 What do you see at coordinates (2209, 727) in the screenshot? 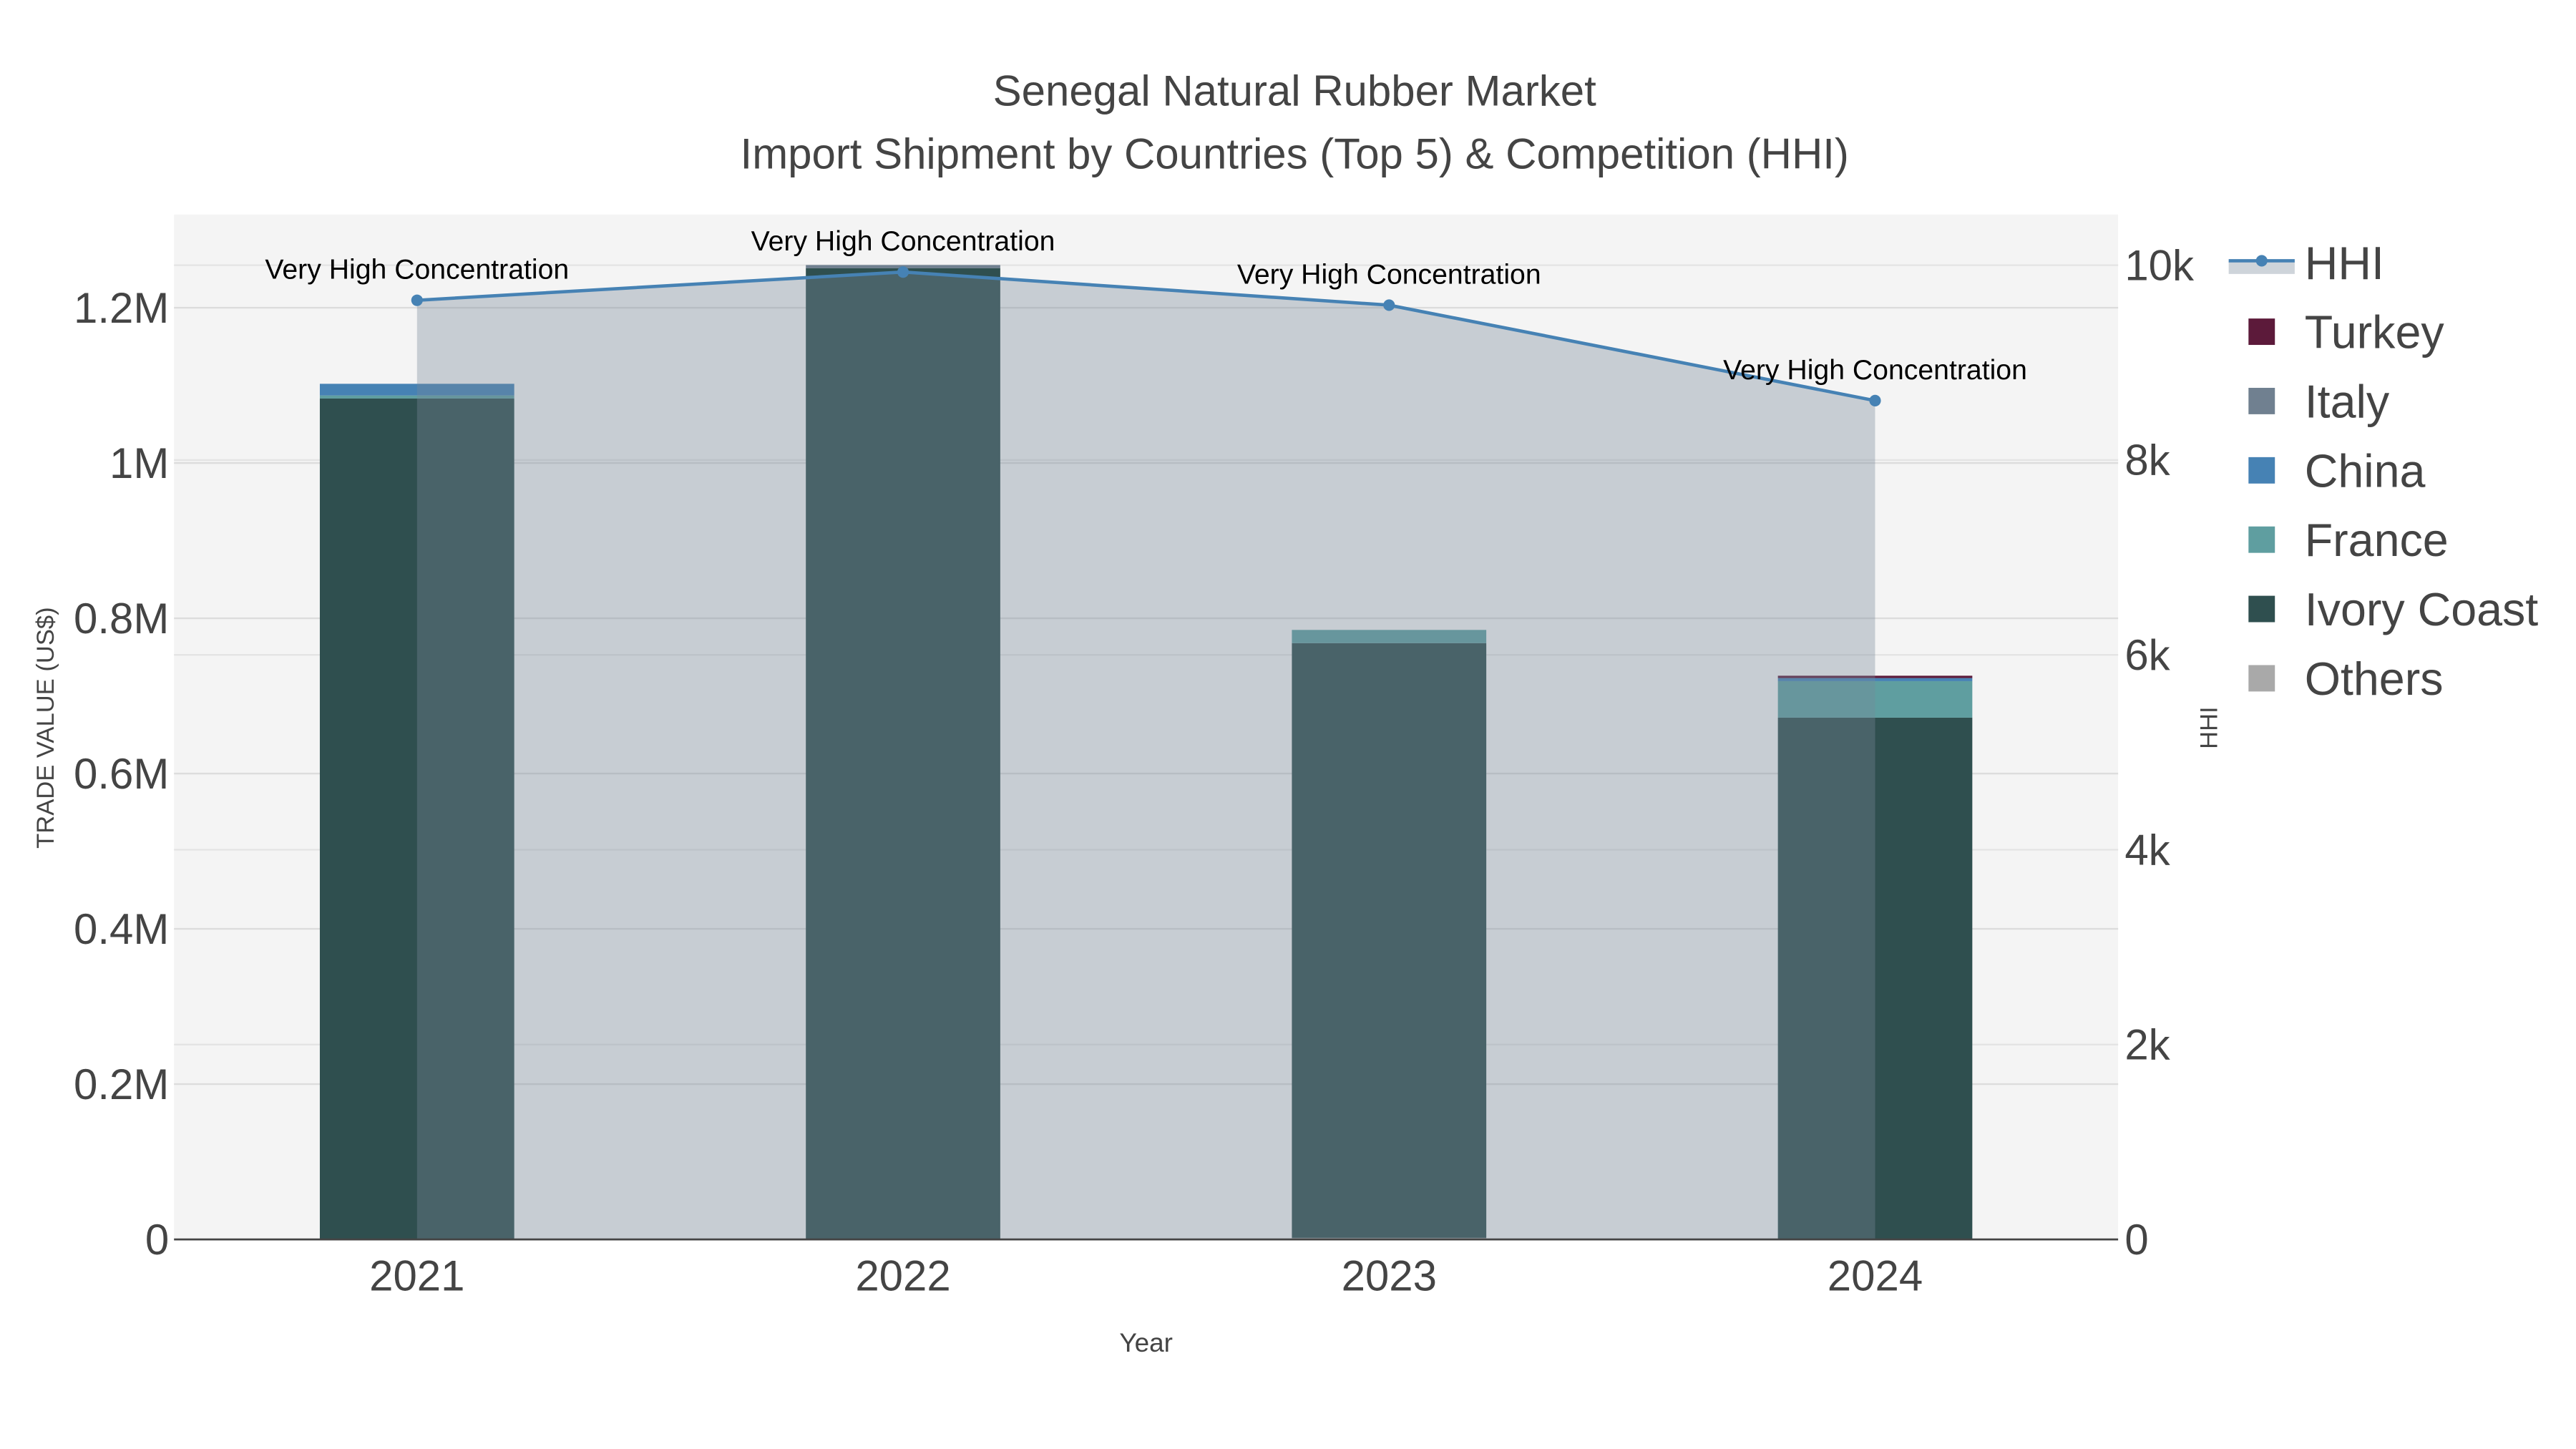
I see `y2-axis-title: HHI` at bounding box center [2209, 727].